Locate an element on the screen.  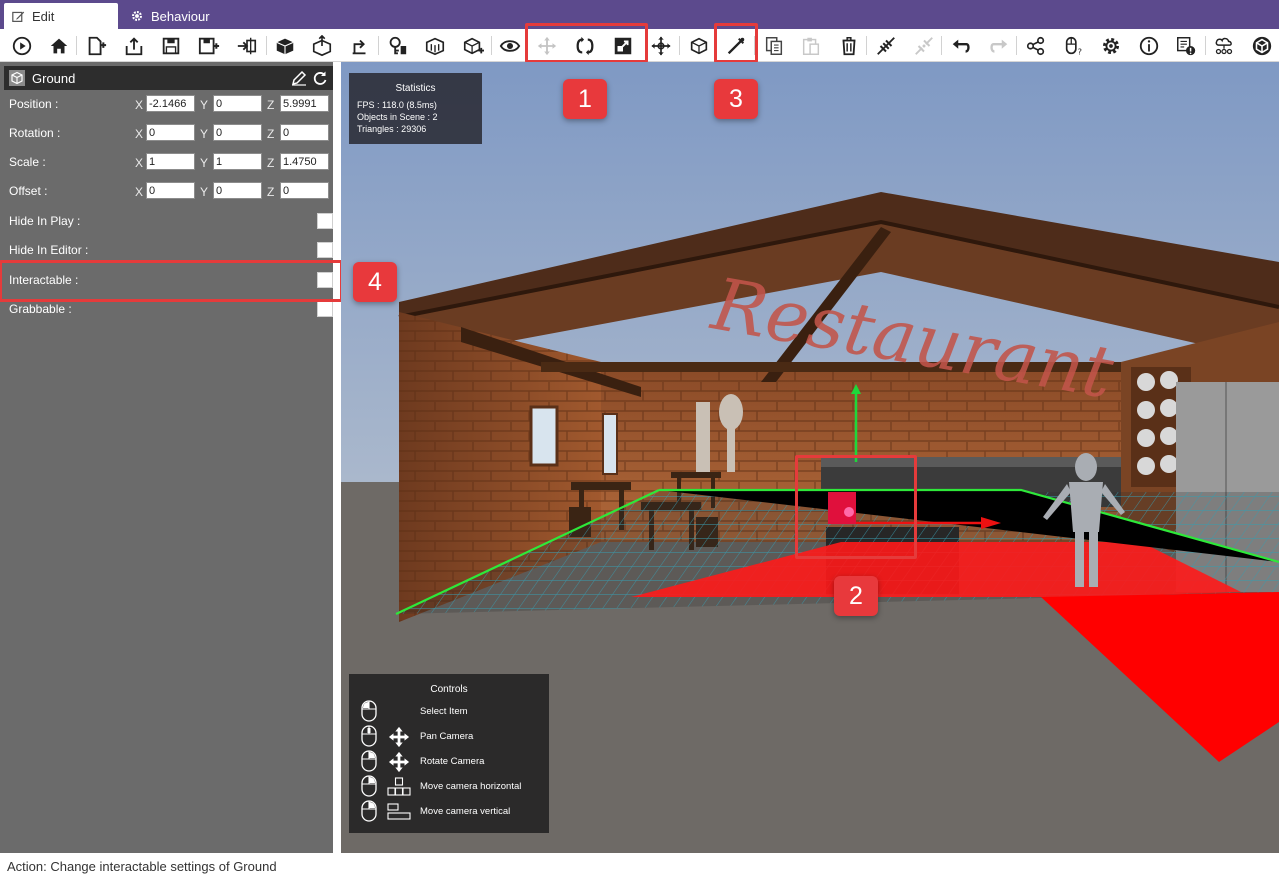
play-icon is located at coordinates (21, 45).